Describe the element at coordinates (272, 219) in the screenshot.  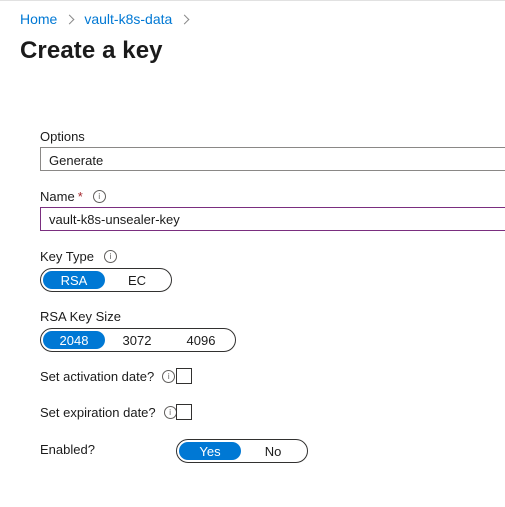
I see `name-input` at that location.